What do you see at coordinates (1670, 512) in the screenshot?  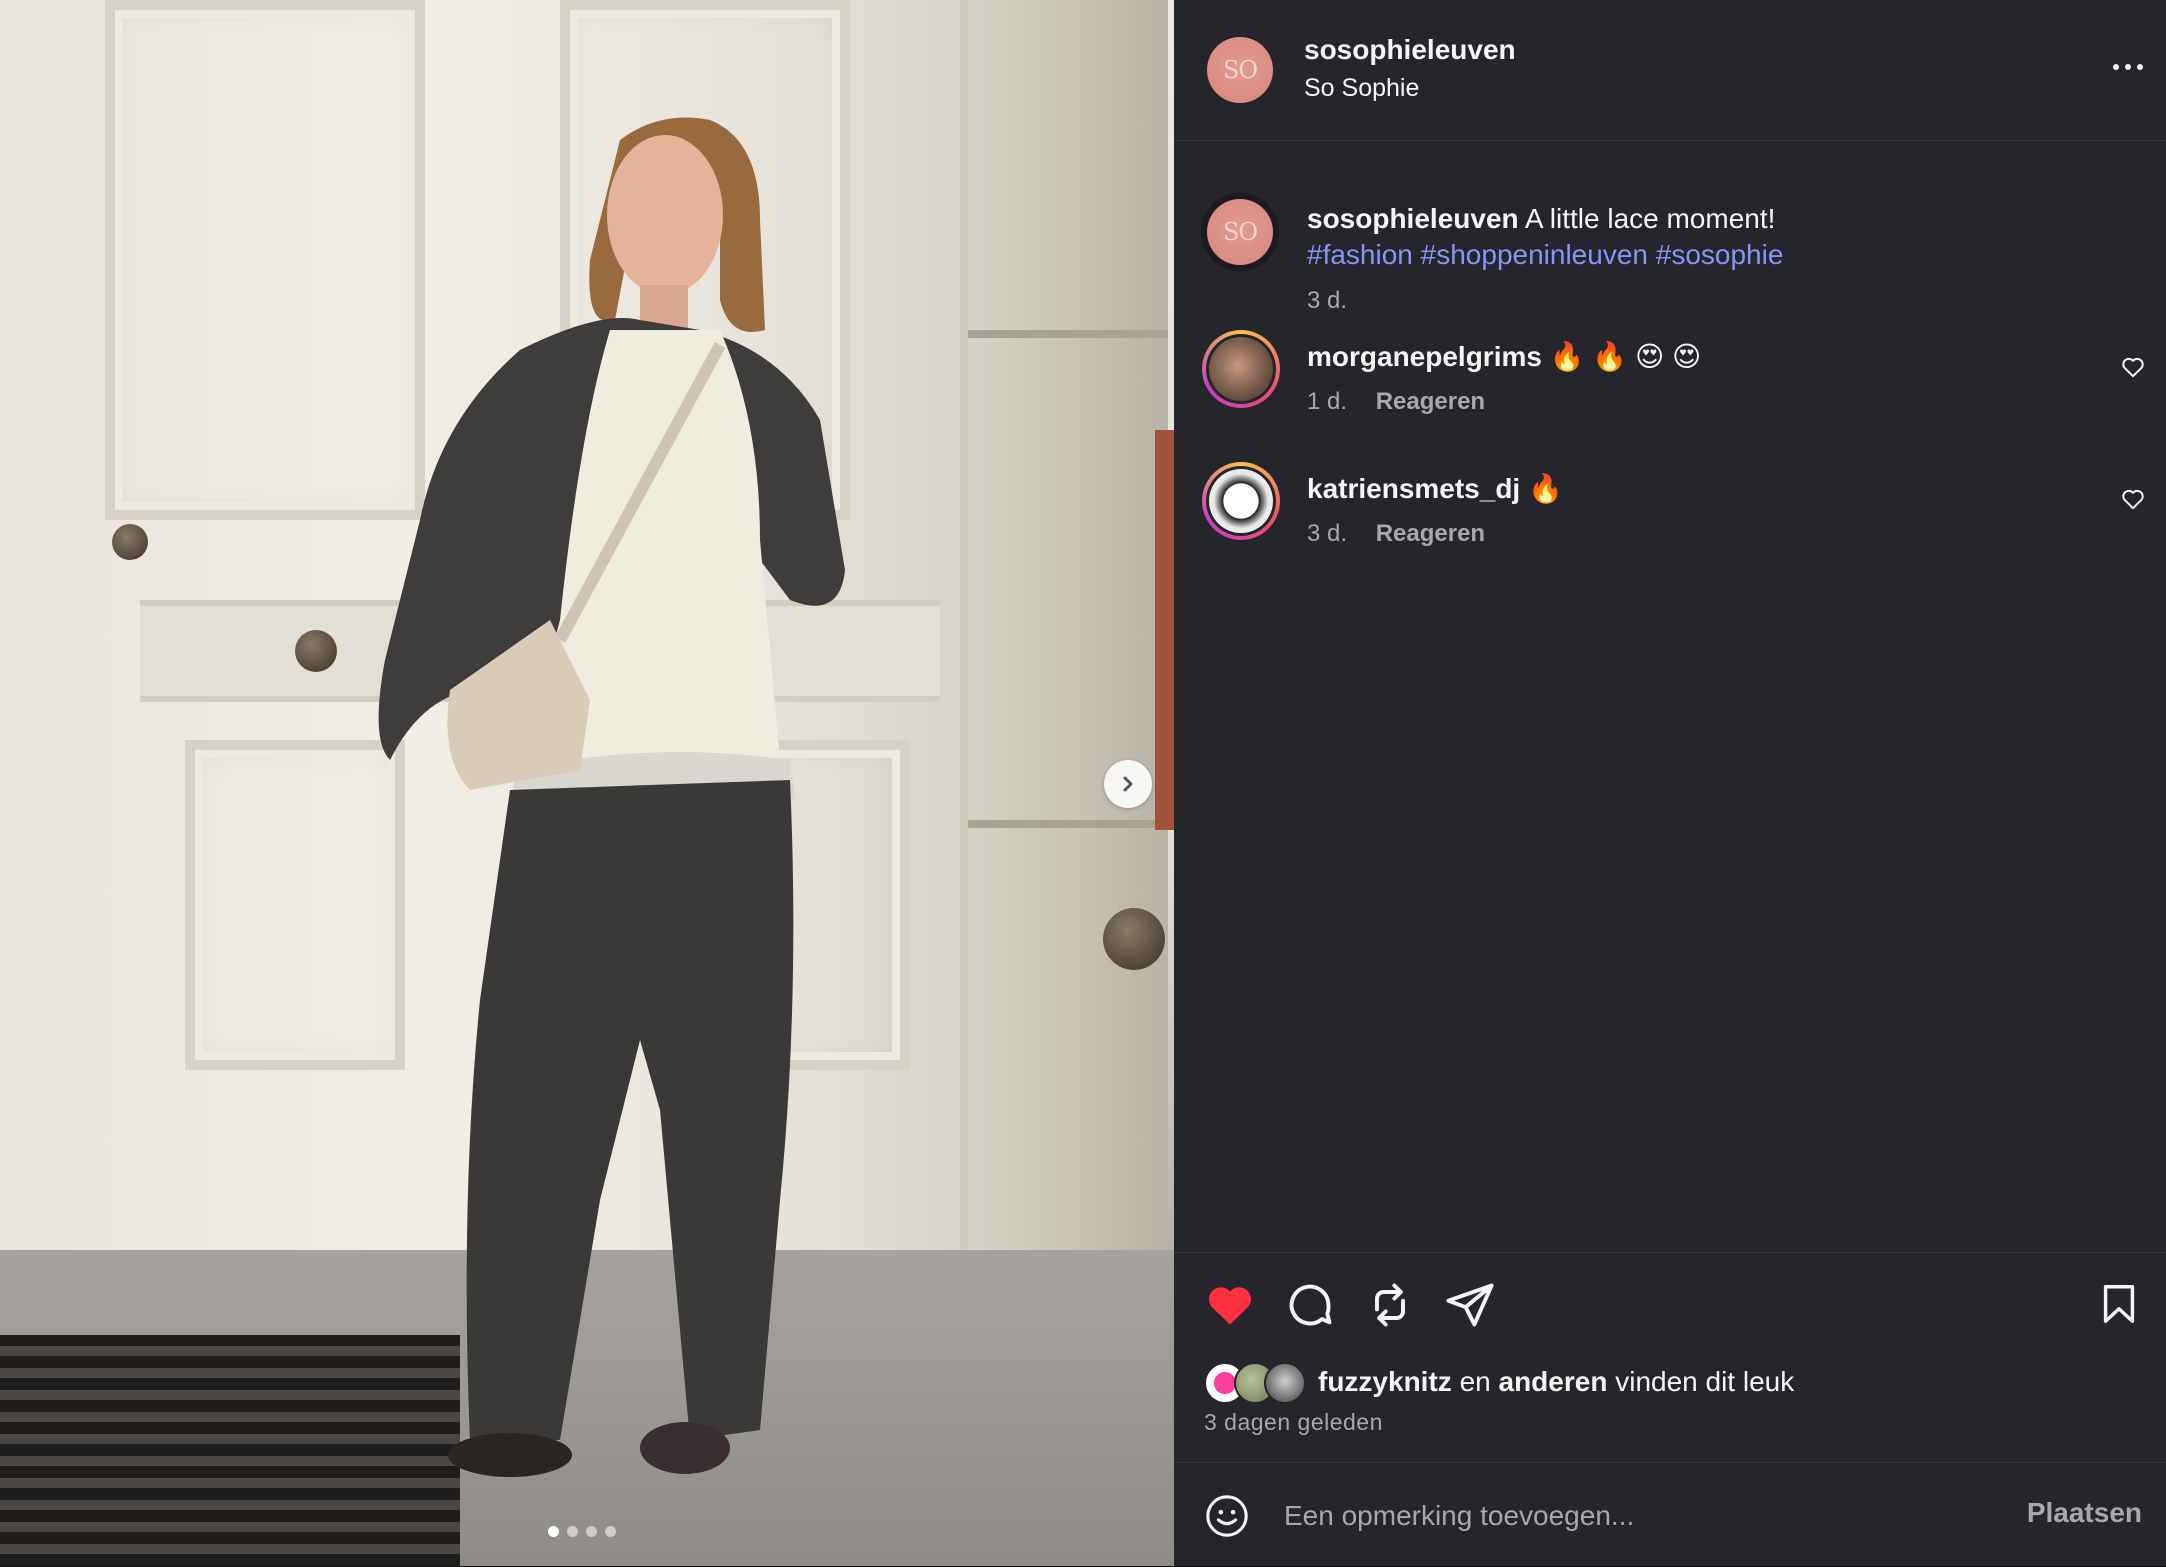 I see `comment-item: katriensmets_dj 🔥 3 d. Reageren` at bounding box center [1670, 512].